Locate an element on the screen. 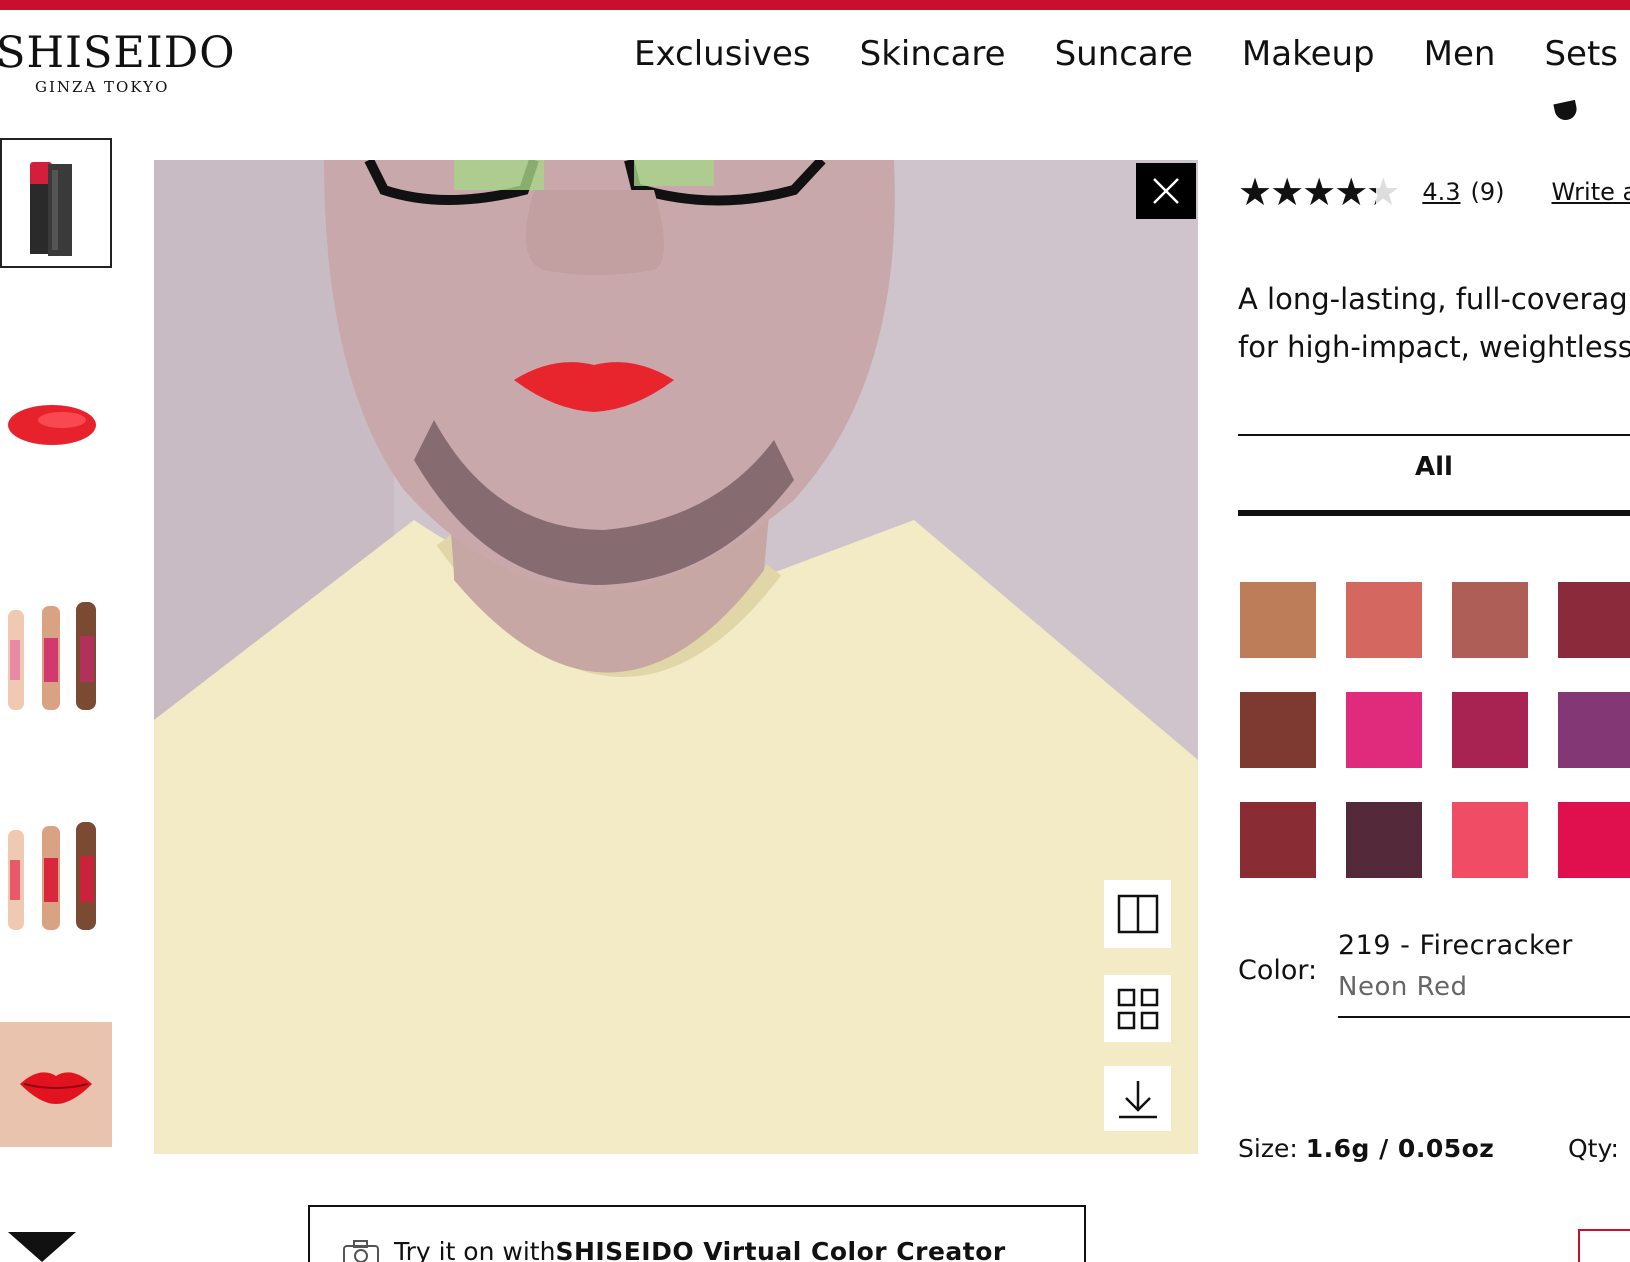 Image resolution: width=1630 pixels, height=1262 pixels. divider is located at coordinates (1434, 435).